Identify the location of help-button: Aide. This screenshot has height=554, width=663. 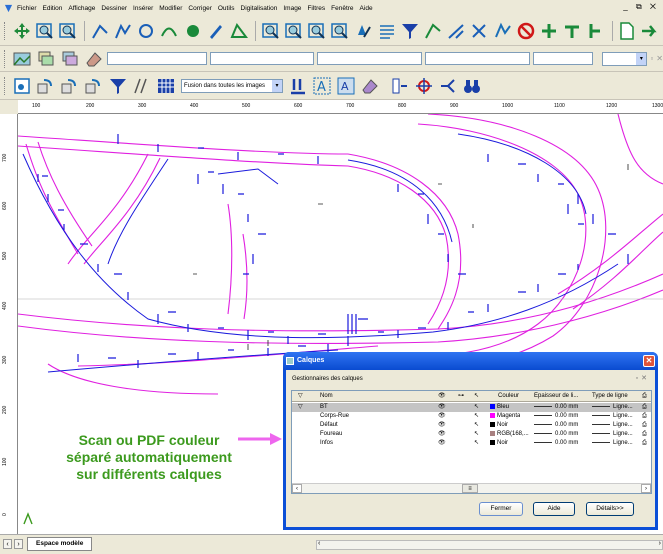
(554, 509).